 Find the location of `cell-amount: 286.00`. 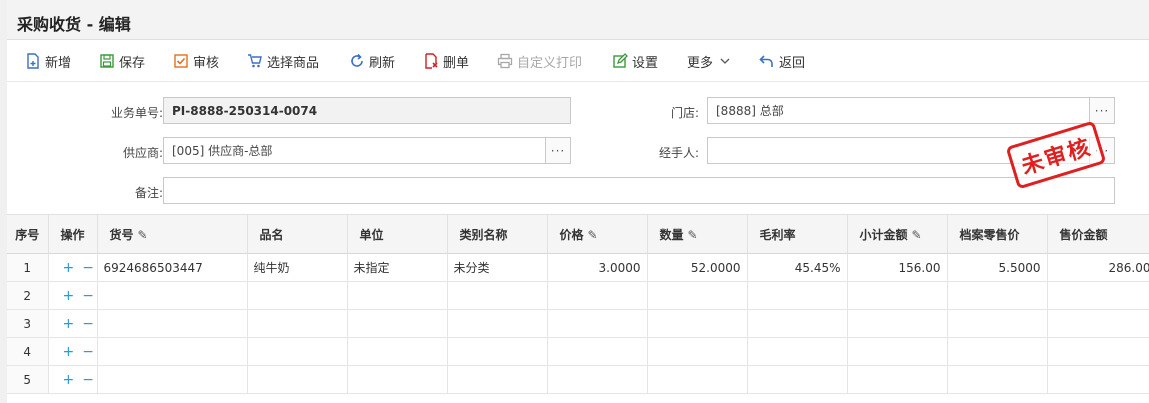

cell-amount: 286.00 is located at coordinates (1098, 267).